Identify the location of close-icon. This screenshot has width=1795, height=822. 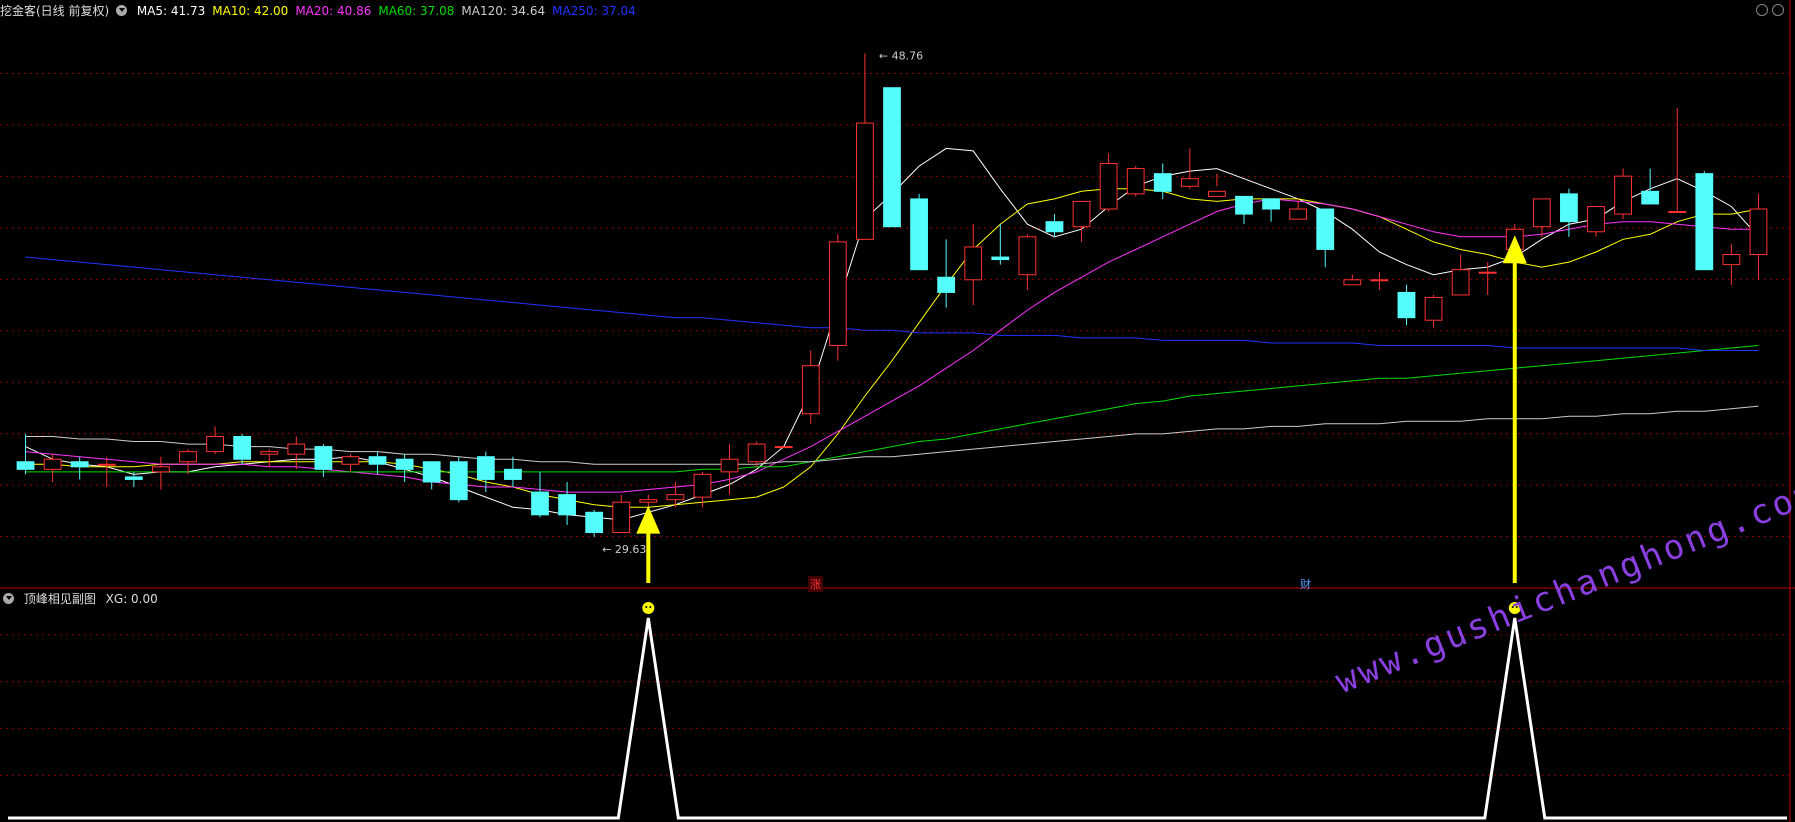
(1778, 10).